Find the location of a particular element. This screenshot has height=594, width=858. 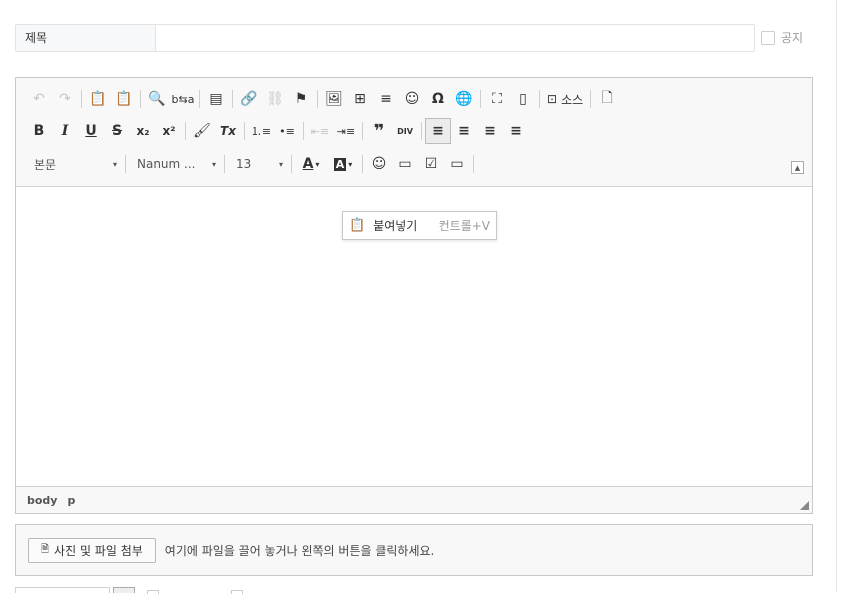

smiley-icon: ☺ is located at coordinates (412, 99).